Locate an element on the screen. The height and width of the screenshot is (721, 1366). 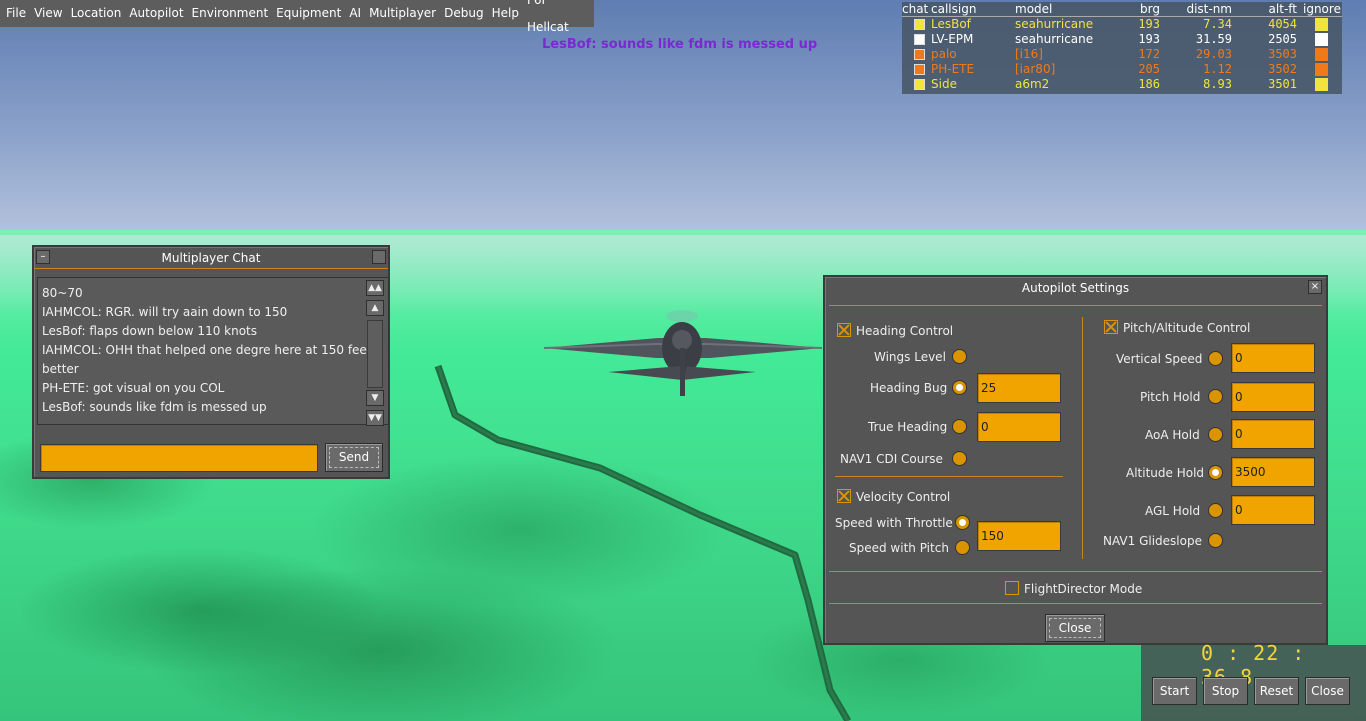
vertical-speed-field: 0 is located at coordinates (1273, 358).